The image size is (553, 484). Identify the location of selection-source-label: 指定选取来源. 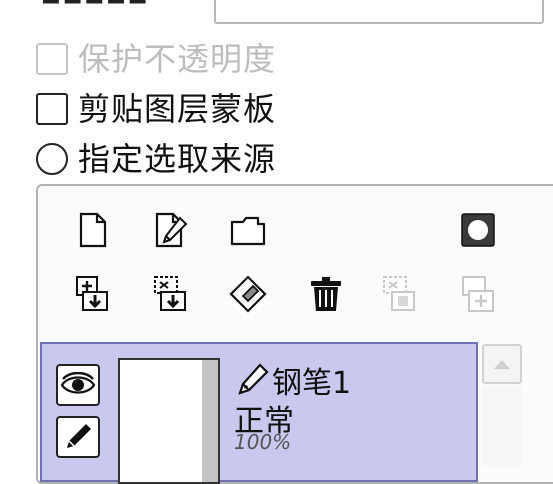
(177, 159).